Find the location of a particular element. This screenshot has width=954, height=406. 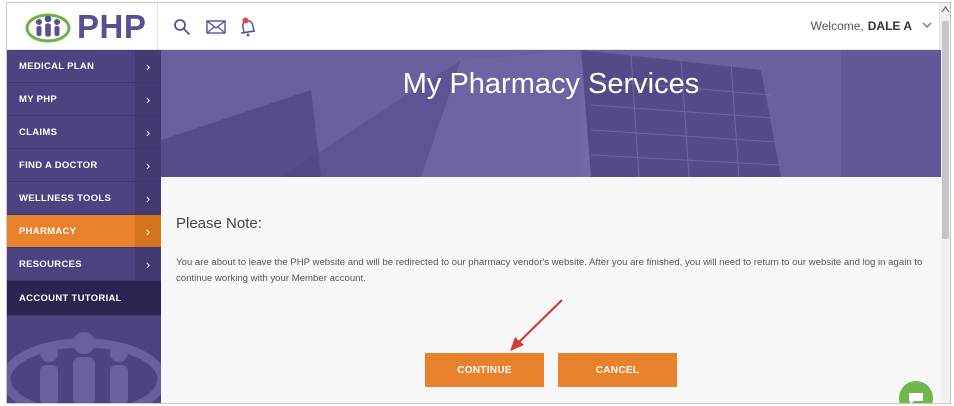

note-heading: Please Note: is located at coordinates (219, 223).